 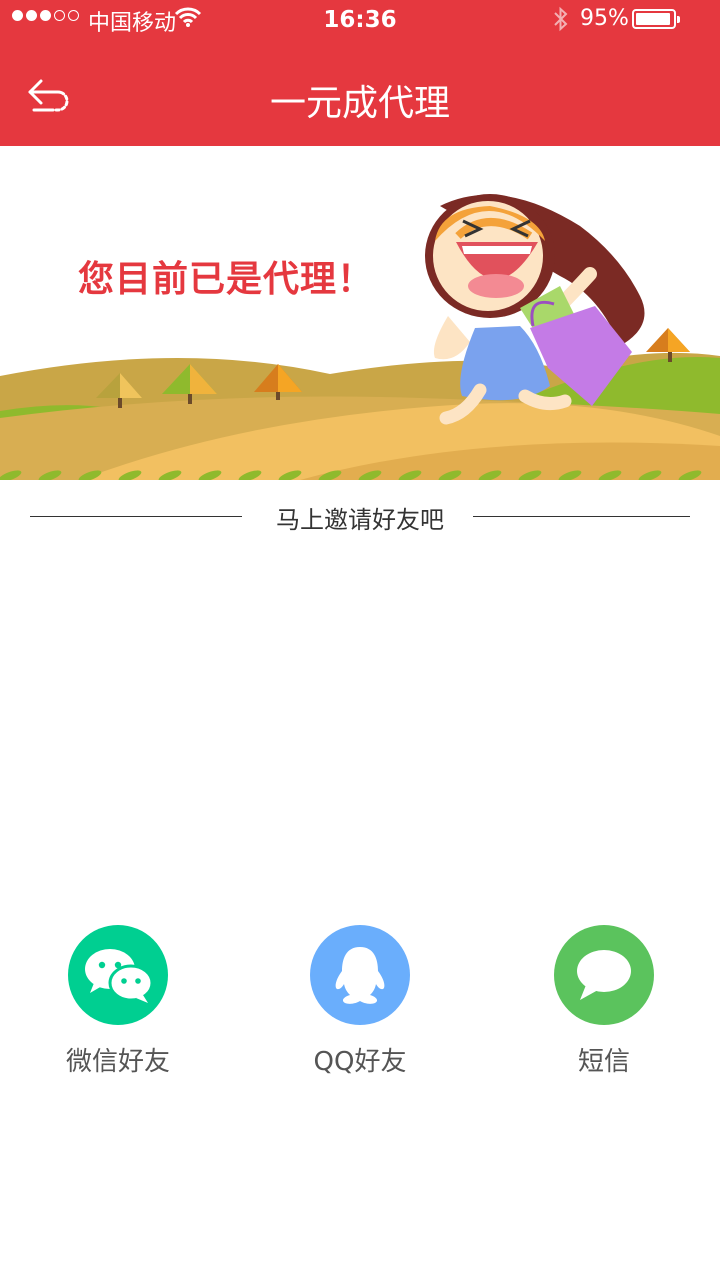 I want to click on qq-icon, so click(x=360, y=975).